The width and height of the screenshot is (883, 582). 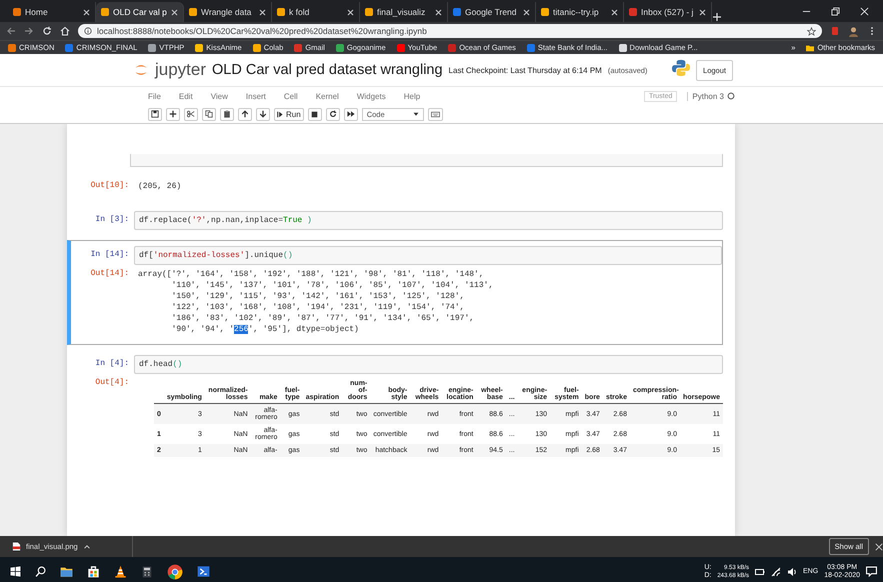 What do you see at coordinates (256, 96) in the screenshot?
I see `menu-item: Insert` at bounding box center [256, 96].